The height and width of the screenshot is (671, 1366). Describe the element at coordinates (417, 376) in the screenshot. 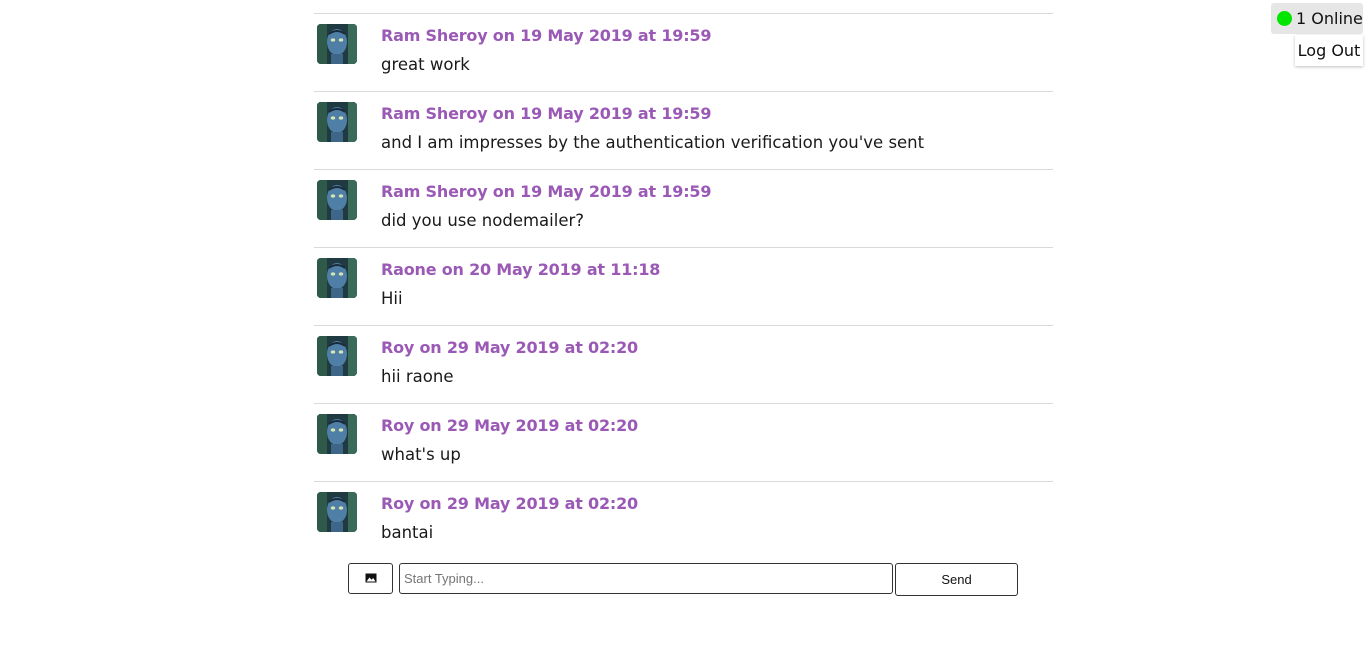

I see `message-text: hii raone` at that location.